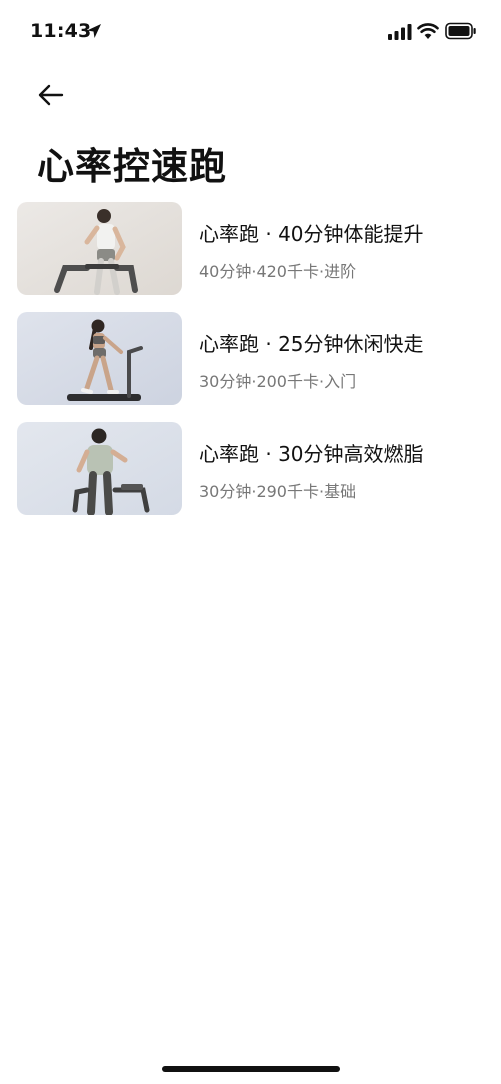 This screenshot has height=1084, width=501. I want to click on status-time: 11:43, so click(61, 31).